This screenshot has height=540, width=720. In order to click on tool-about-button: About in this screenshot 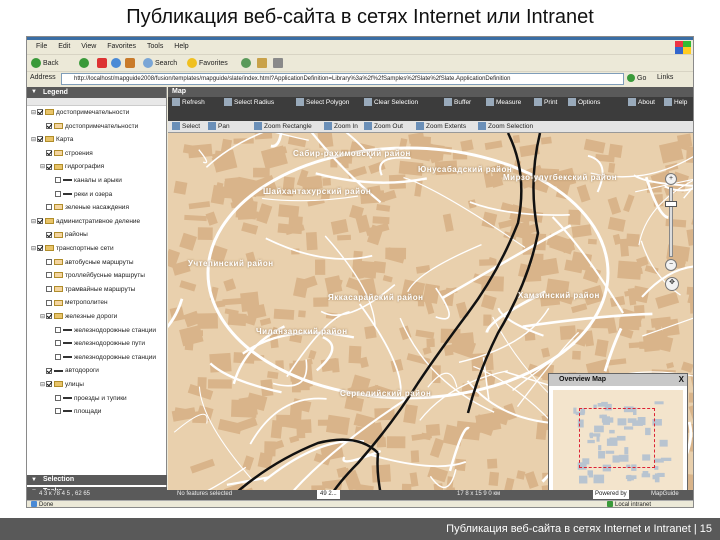, I will do `click(641, 103)`.